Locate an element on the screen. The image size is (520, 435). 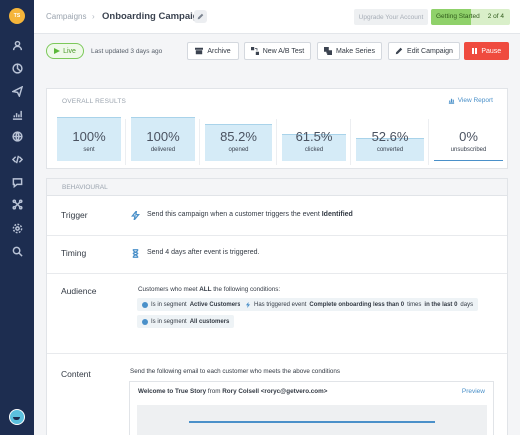
metric-value: 0% is located at coordinates (468, 136).